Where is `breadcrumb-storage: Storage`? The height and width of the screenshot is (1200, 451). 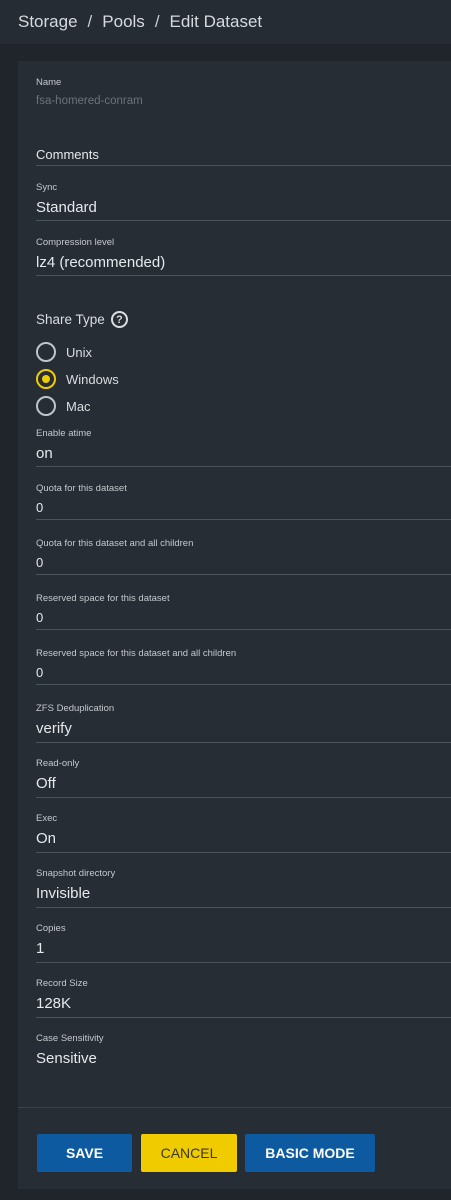
breadcrumb-storage: Storage is located at coordinates (48, 22).